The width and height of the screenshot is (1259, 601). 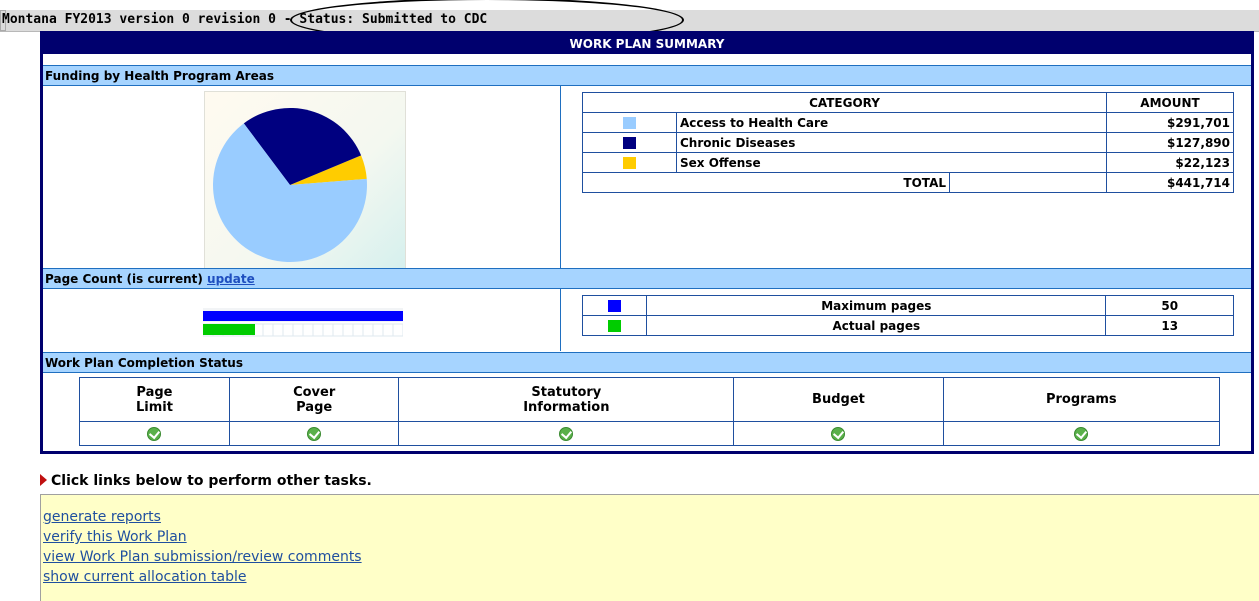 I want to click on verify-work-plan-link: verify this Work Plan, so click(x=651, y=537).